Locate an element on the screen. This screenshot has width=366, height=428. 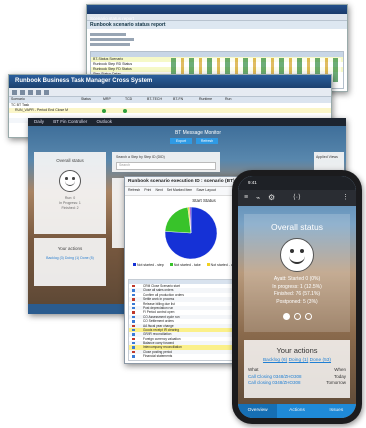
page-dots is located at coordinates (297, 316).